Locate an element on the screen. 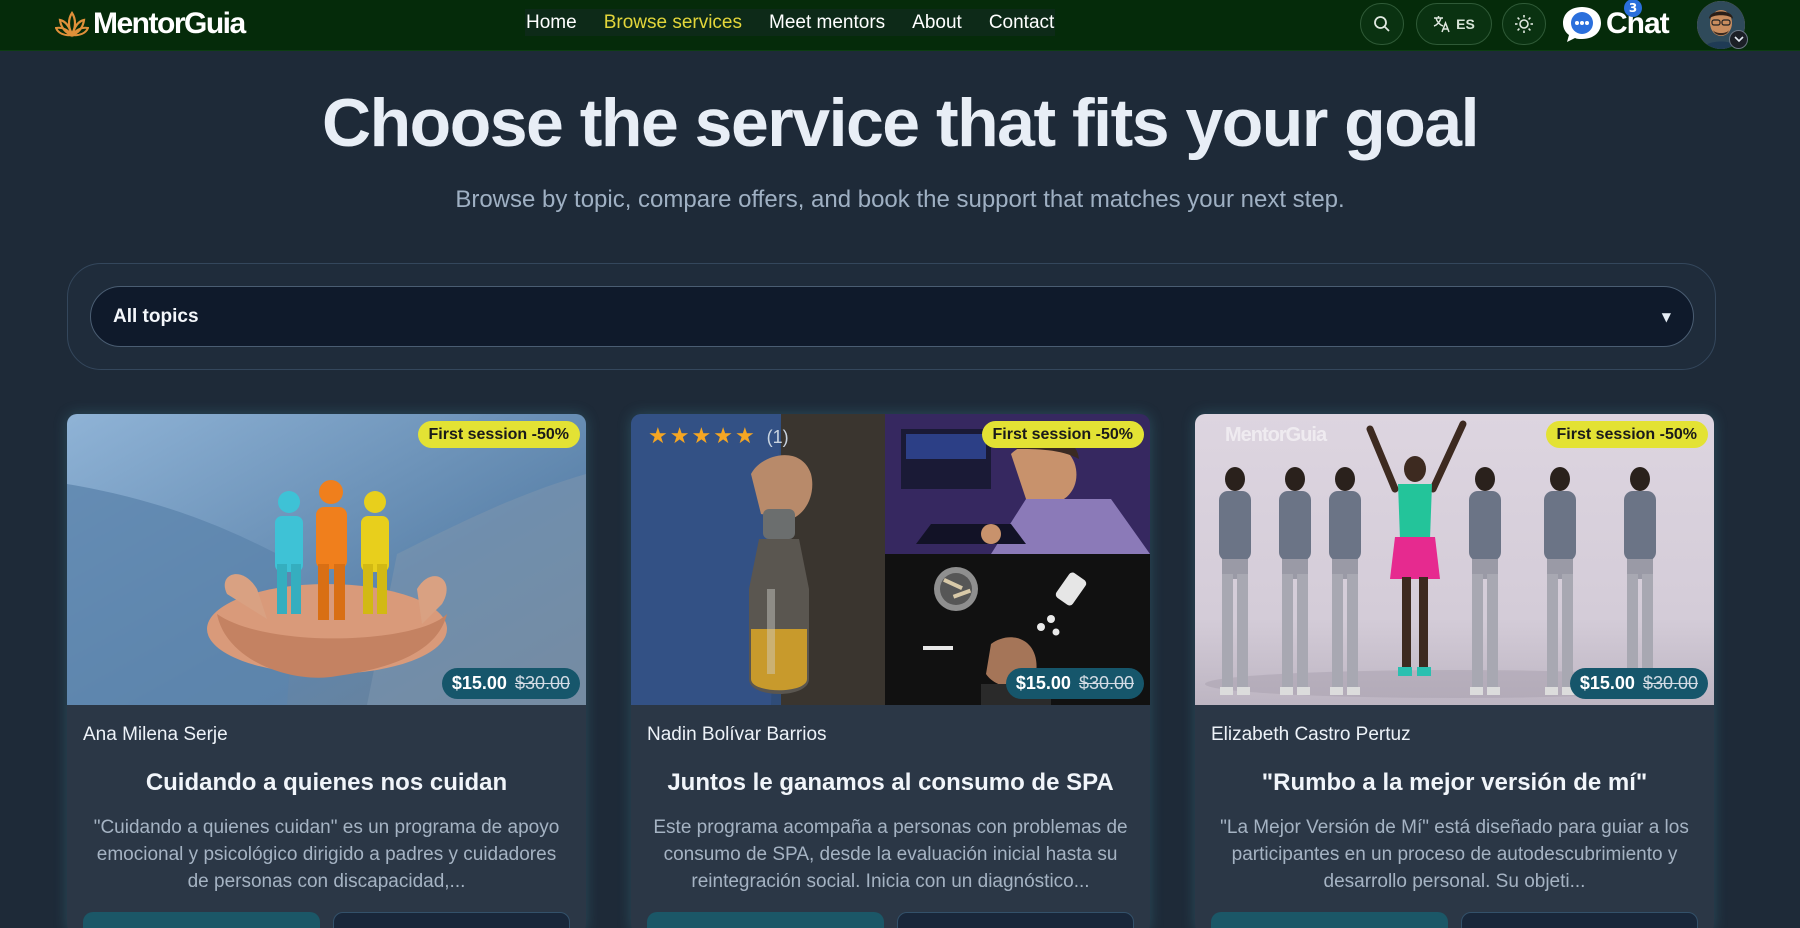 This screenshot has width=1800, height=928. lotus-icon is located at coordinates (72, 24).